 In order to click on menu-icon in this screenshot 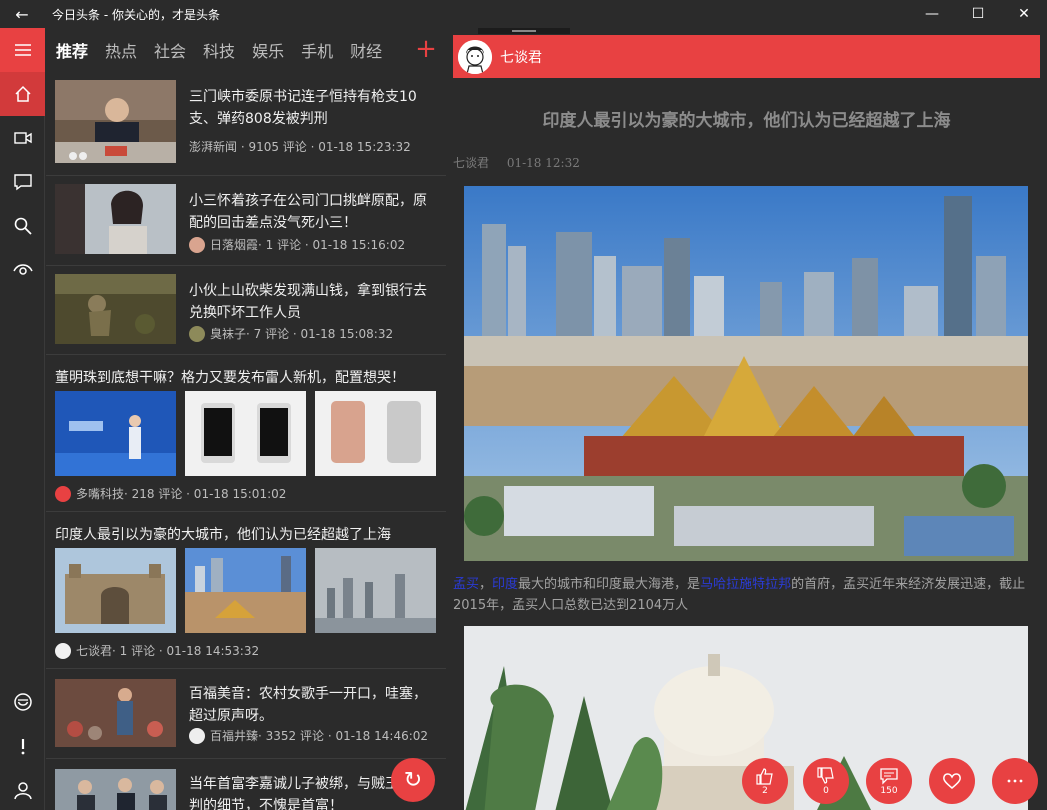, I will do `click(22, 50)`.